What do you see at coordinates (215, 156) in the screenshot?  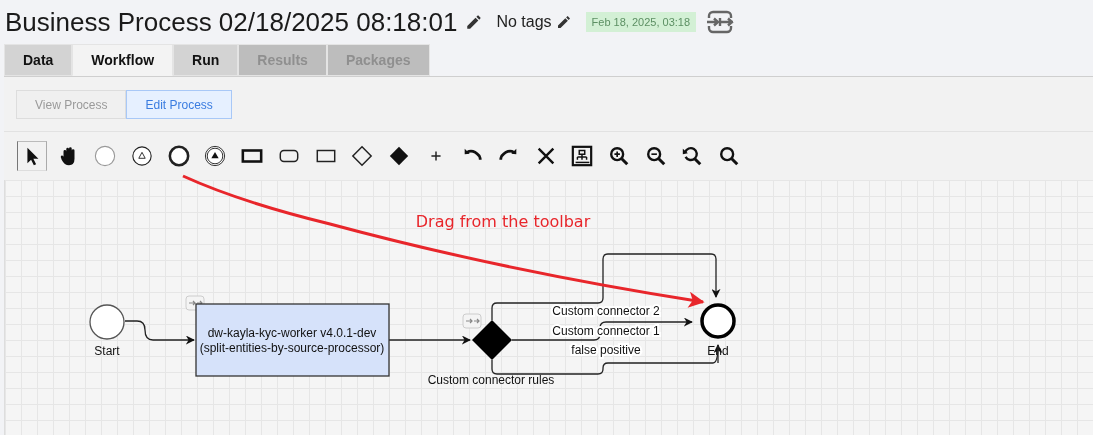 I see `filled-triangle-circle-icon` at bounding box center [215, 156].